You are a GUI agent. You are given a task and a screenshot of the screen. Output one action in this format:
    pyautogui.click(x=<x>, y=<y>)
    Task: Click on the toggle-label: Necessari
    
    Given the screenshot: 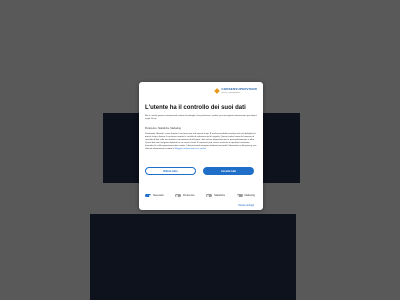 What is the action you would take?
    pyautogui.click(x=158, y=195)
    